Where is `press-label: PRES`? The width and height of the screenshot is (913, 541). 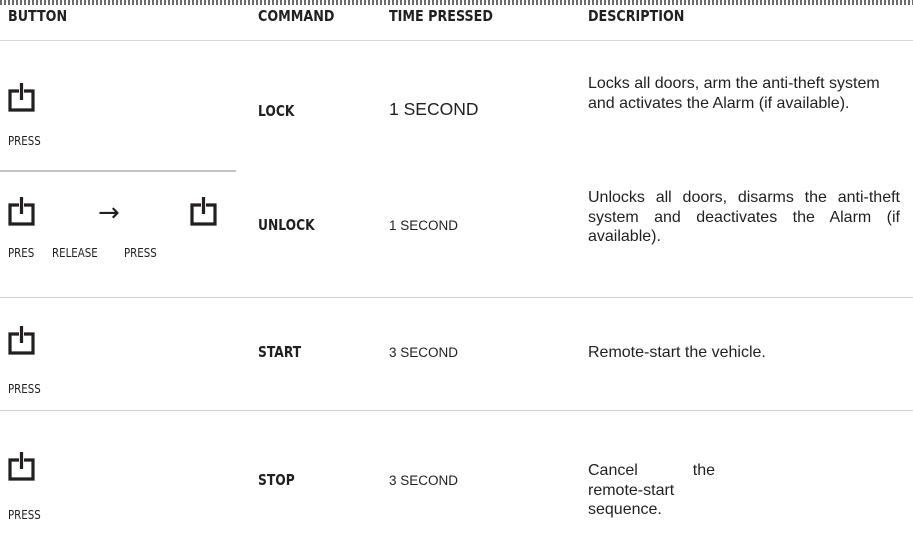
press-label: PRES is located at coordinates (21, 252).